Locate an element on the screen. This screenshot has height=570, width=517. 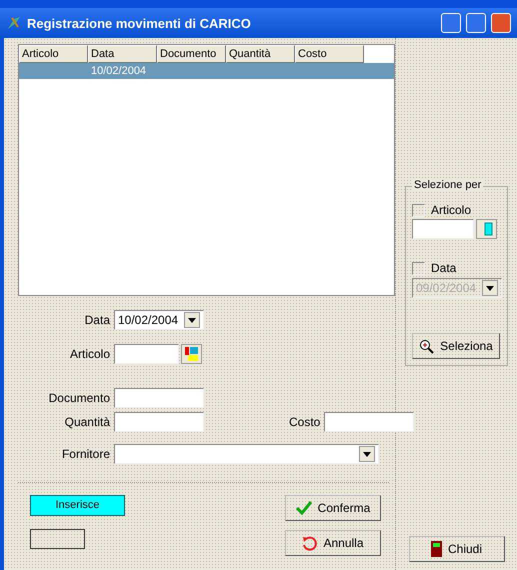
undo-icon is located at coordinates (310, 543).